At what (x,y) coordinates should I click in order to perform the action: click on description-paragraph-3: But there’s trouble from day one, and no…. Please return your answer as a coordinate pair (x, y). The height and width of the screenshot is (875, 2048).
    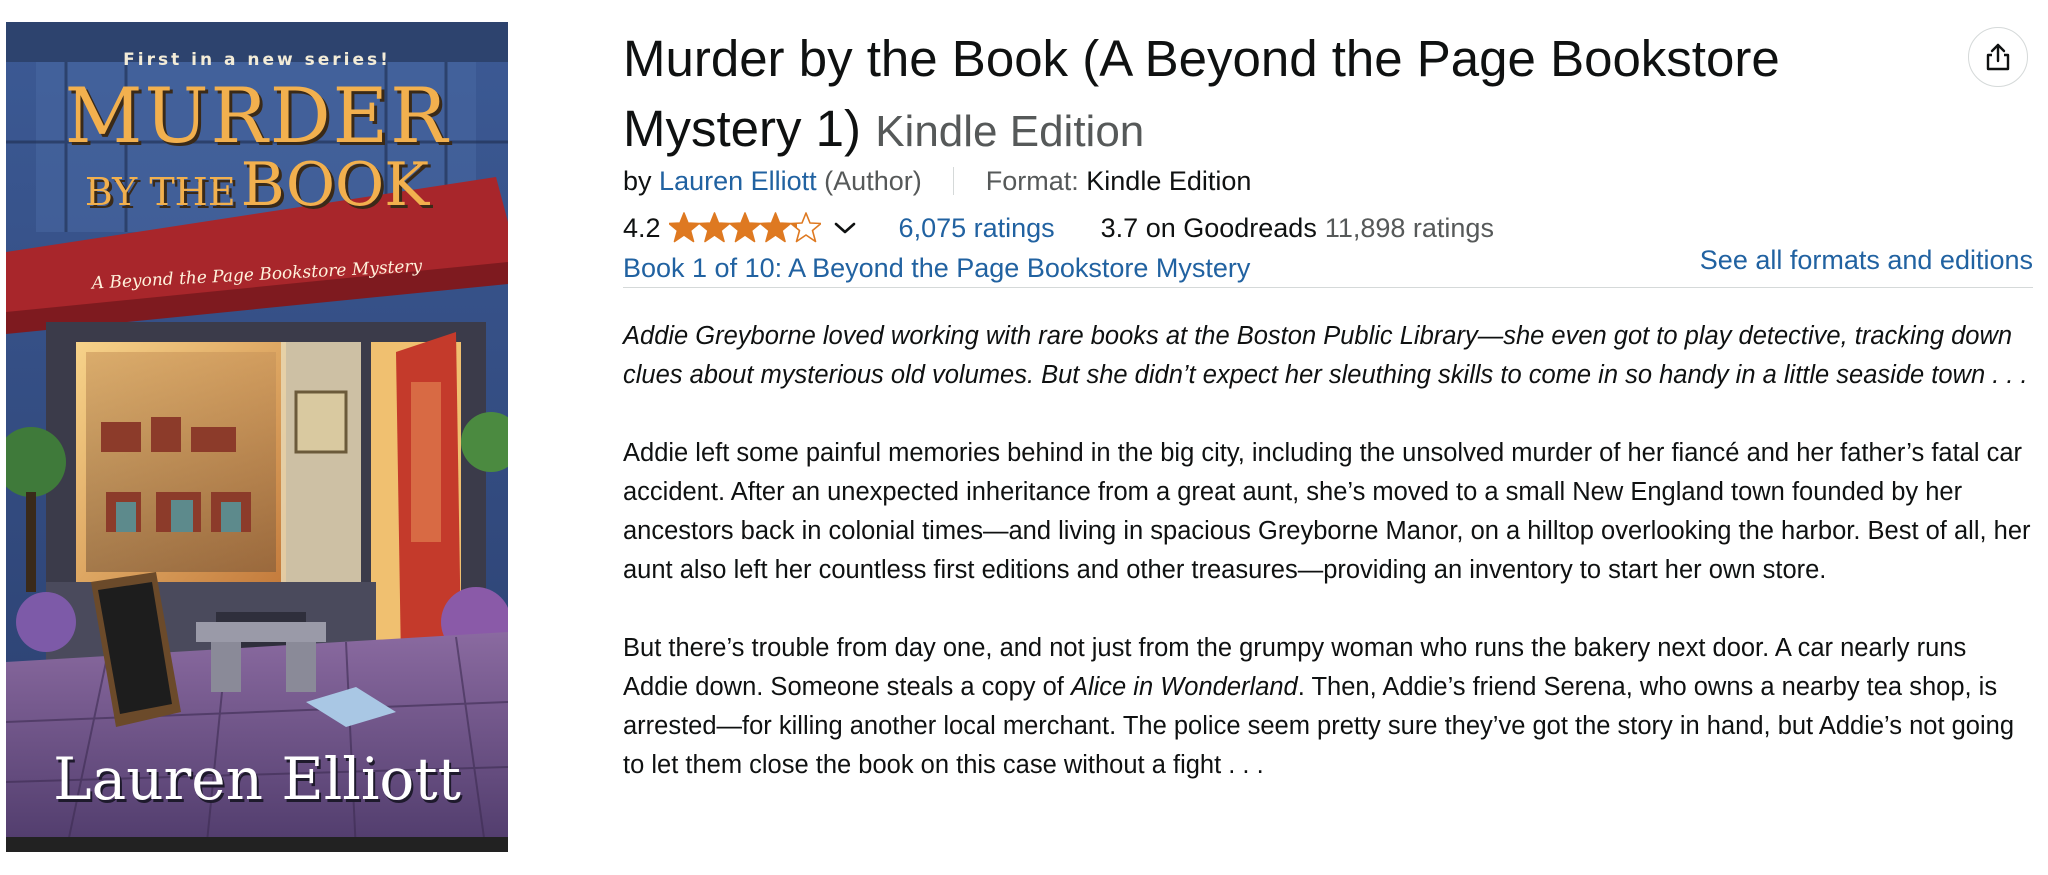
    Looking at the image, I should click on (1328, 707).